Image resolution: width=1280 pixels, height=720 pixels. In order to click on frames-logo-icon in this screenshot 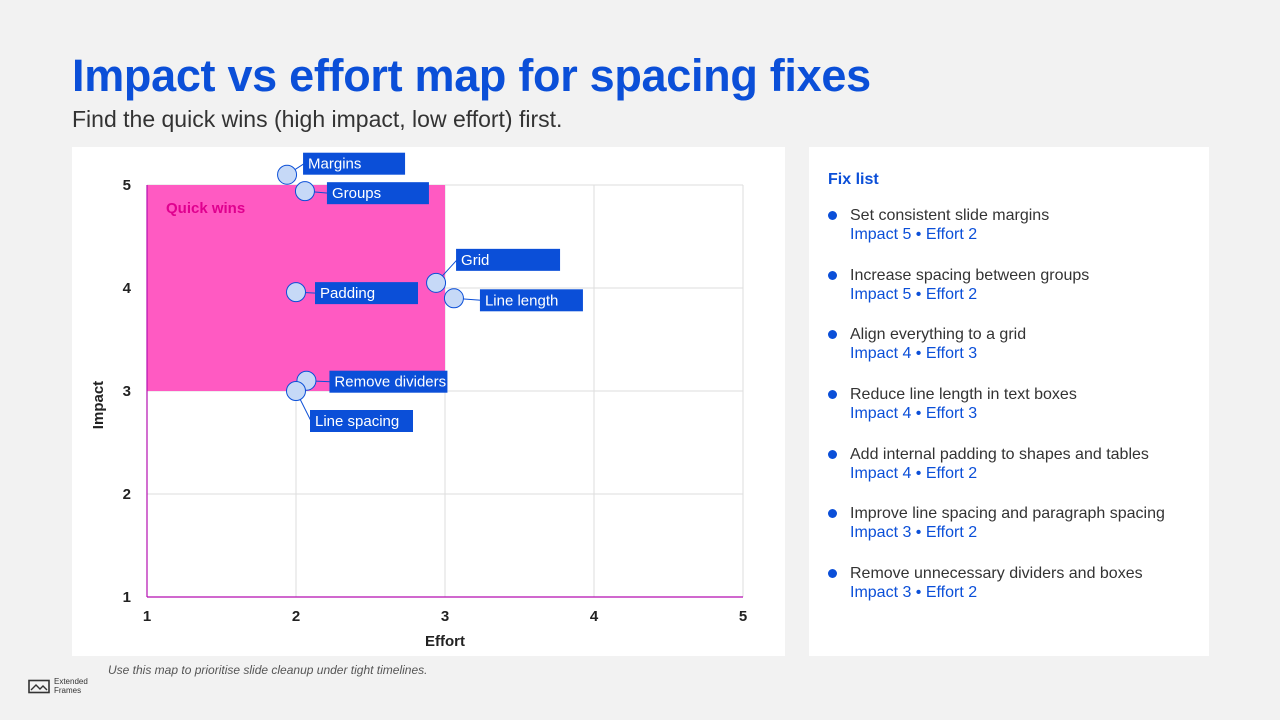, I will do `click(39, 686)`.